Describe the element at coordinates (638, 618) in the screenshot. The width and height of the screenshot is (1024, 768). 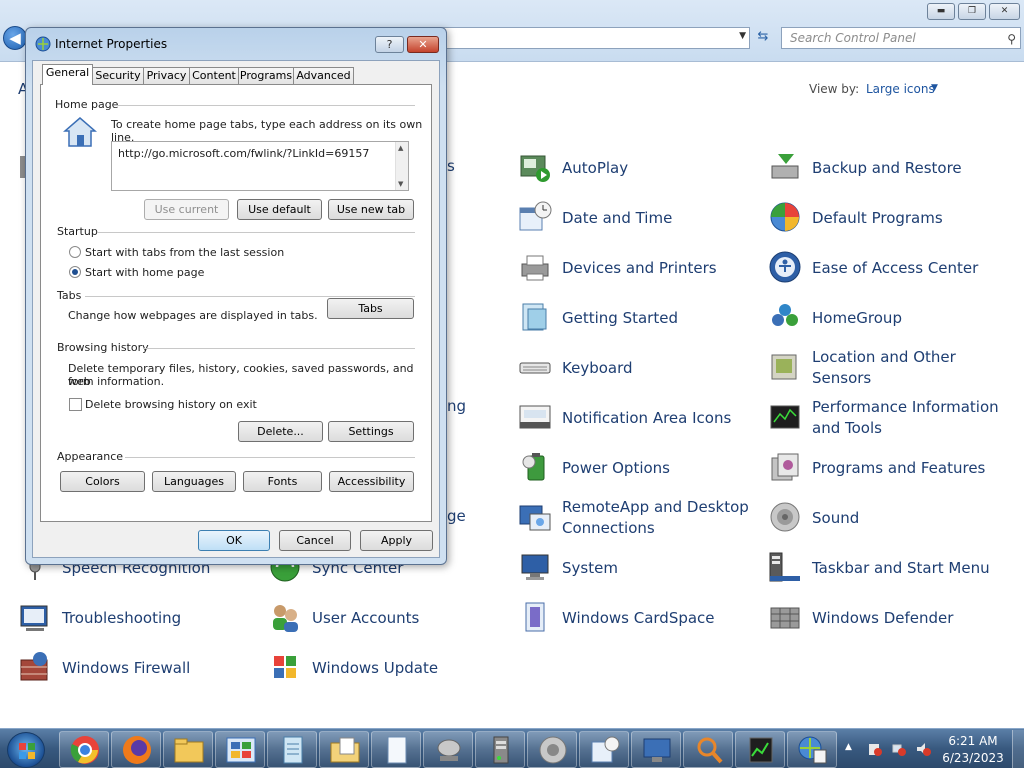
I see `cp-item-cardspace: Windows CardSpace` at that location.